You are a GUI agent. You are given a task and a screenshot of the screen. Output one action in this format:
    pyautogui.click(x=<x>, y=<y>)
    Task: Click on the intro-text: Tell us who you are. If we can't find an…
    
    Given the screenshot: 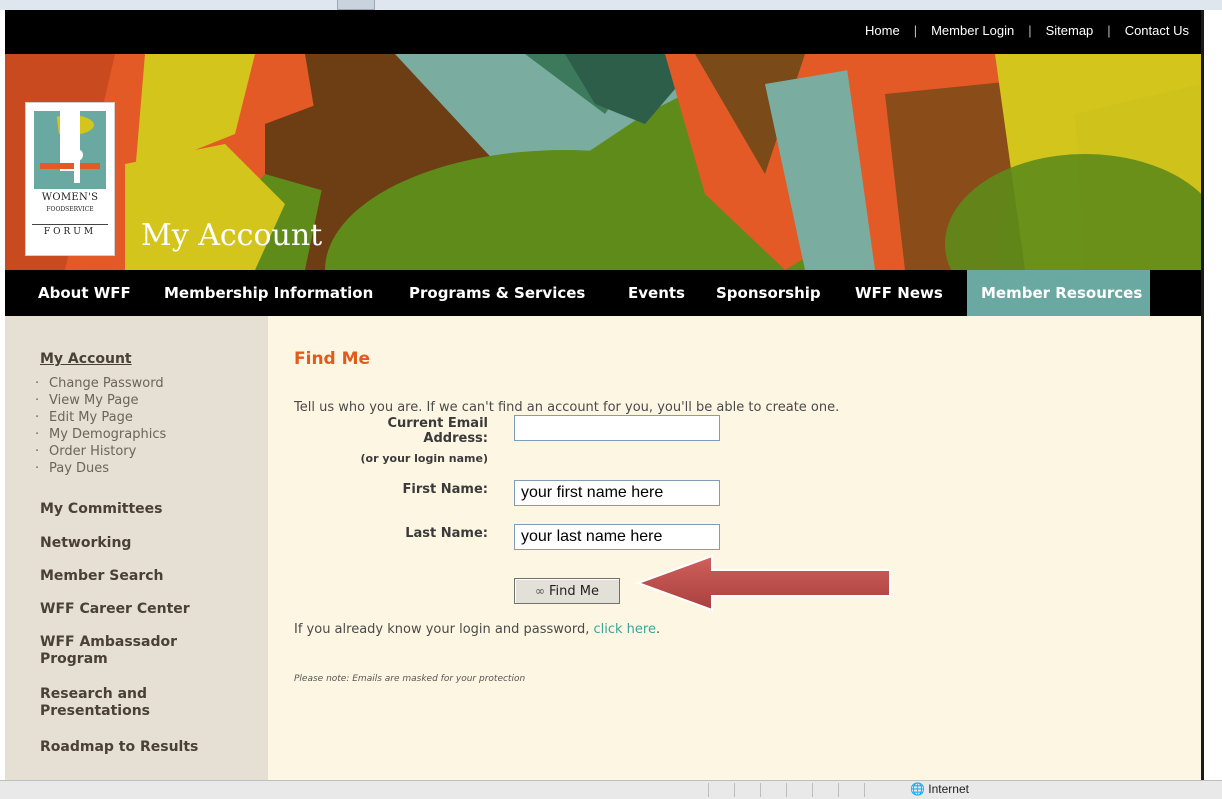 What is the action you would take?
    pyautogui.click(x=567, y=407)
    